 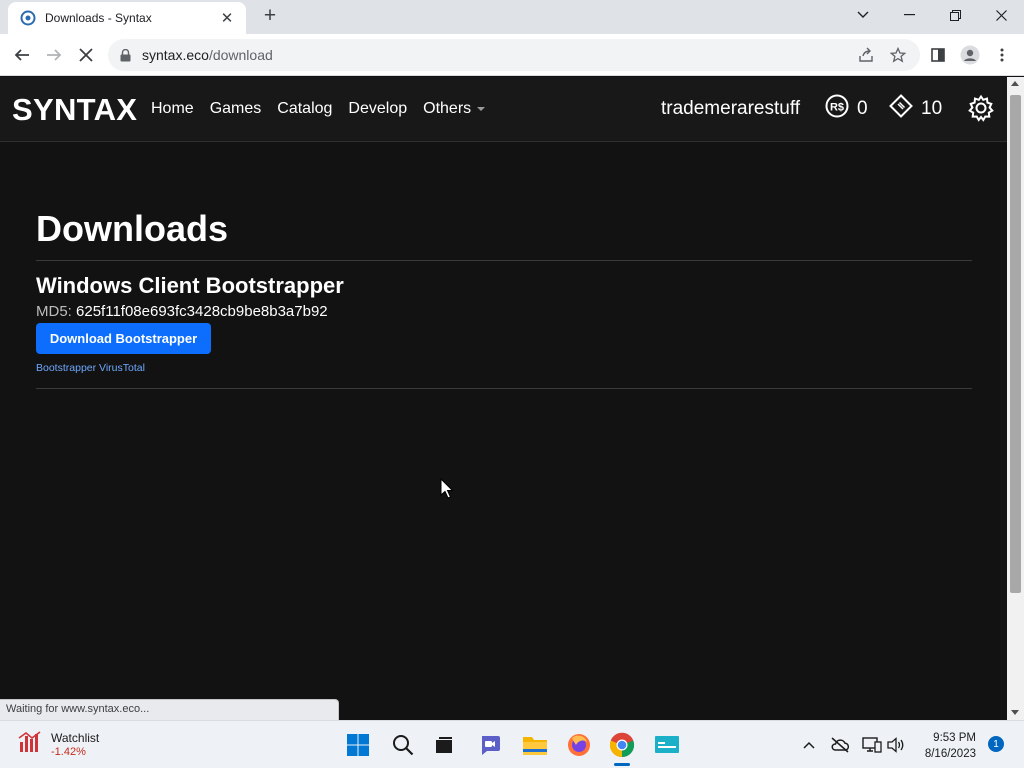 What do you see at coordinates (202, 311) in the screenshot?
I see `md5-value: 625f11f08e693fc3428cb9be8b3a7b92` at bounding box center [202, 311].